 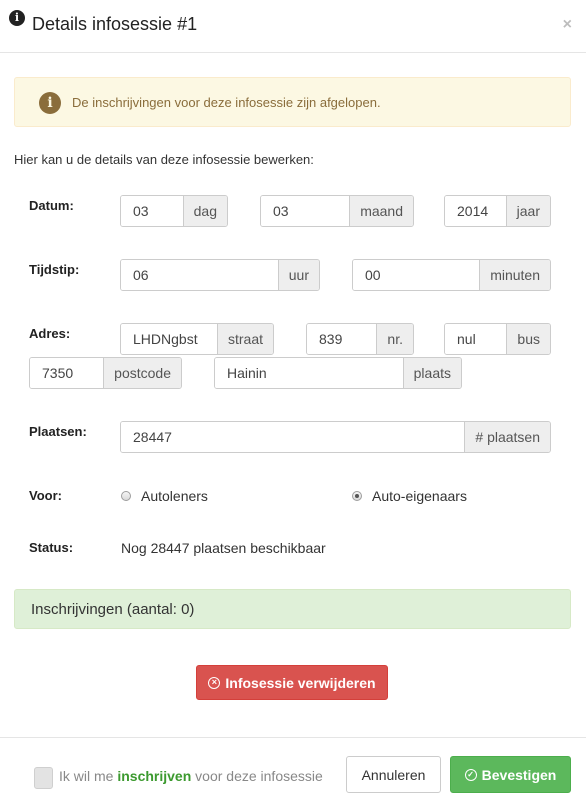 What do you see at coordinates (112, 609) in the screenshot?
I see `panel-title: Inschrijvingen (aantal: 0)` at bounding box center [112, 609].